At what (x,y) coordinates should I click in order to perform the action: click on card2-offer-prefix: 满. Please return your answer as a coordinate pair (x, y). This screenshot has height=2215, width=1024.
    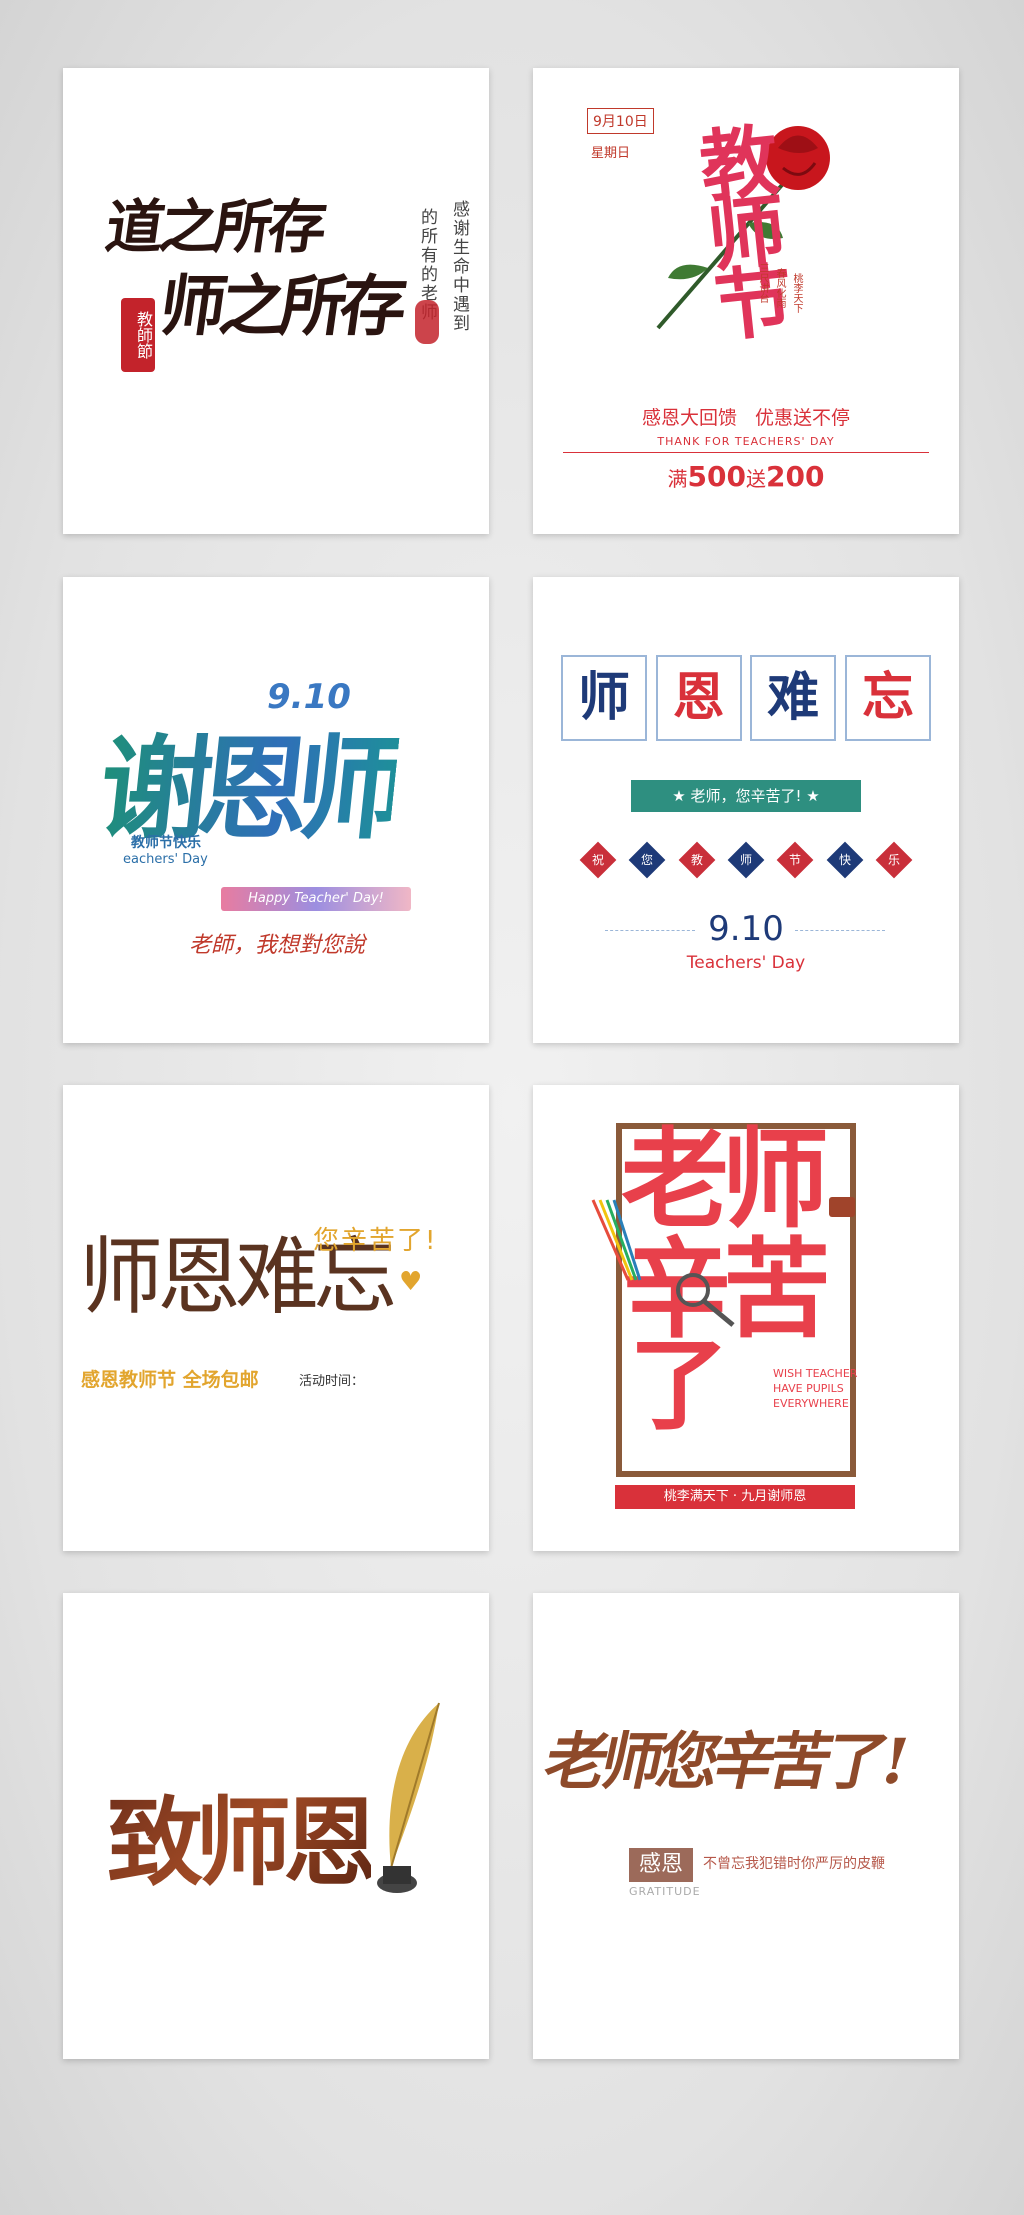
    Looking at the image, I should click on (677, 479).